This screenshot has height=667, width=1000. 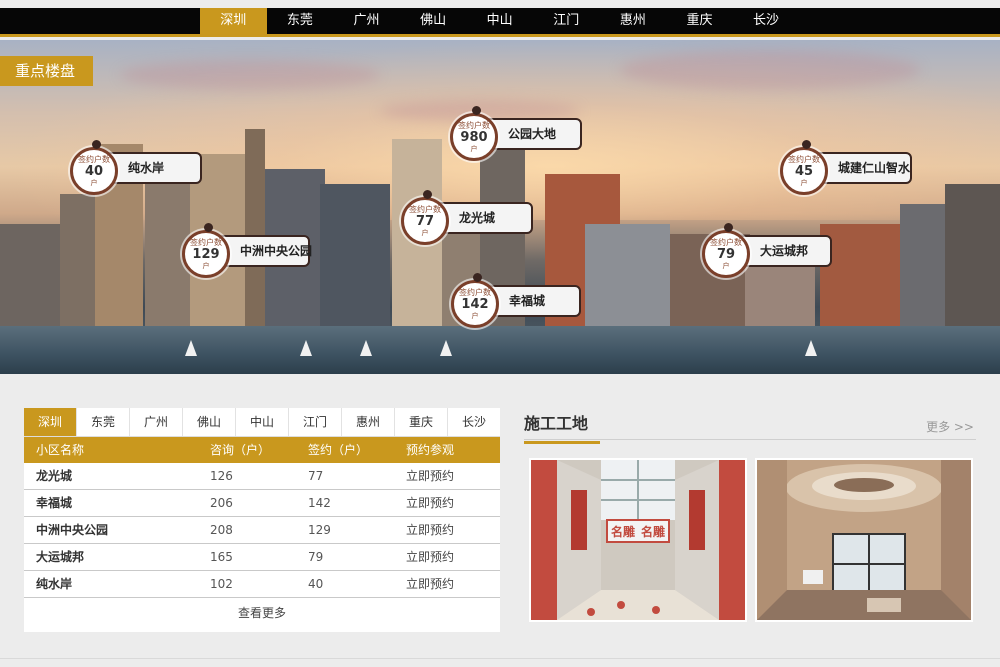 I want to click on nav-item-chongqing: 重庆, so click(x=699, y=21).